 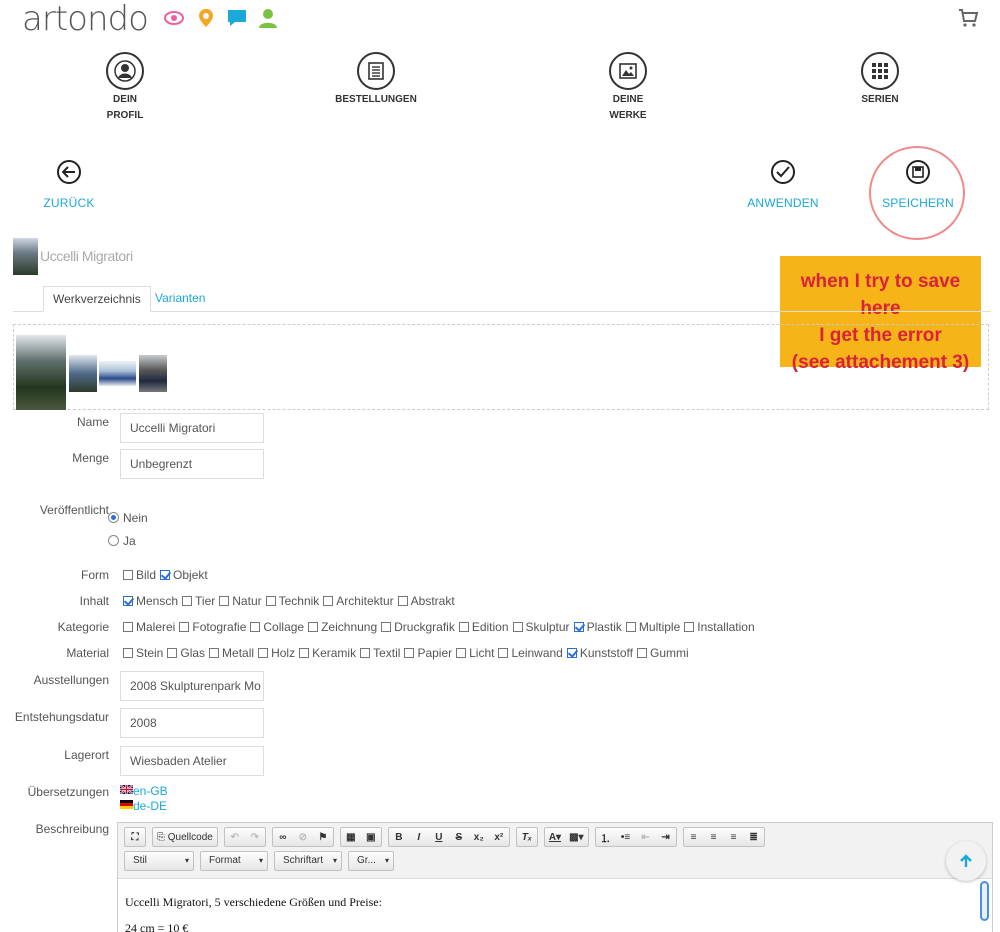 What do you see at coordinates (351, 837) in the screenshot?
I see `table-icon: ▦` at bounding box center [351, 837].